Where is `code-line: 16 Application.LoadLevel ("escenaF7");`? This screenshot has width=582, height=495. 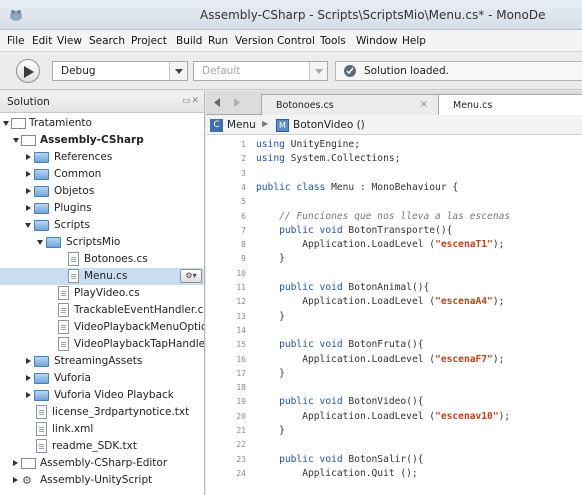
code-line: 16 Application.LoadLevel ("escenaF7"); is located at coordinates (394, 360).